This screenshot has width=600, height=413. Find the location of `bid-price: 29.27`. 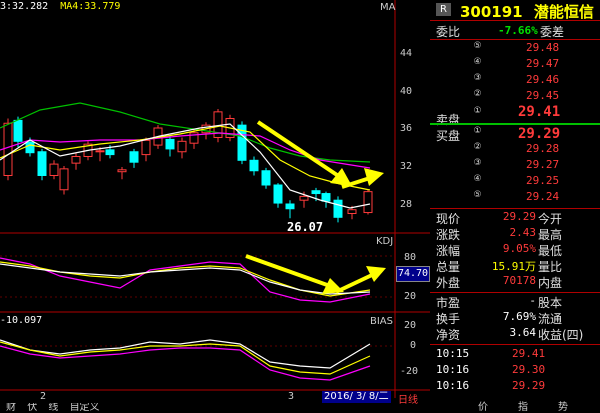

bid-price: 29.27 is located at coordinates (543, 164).